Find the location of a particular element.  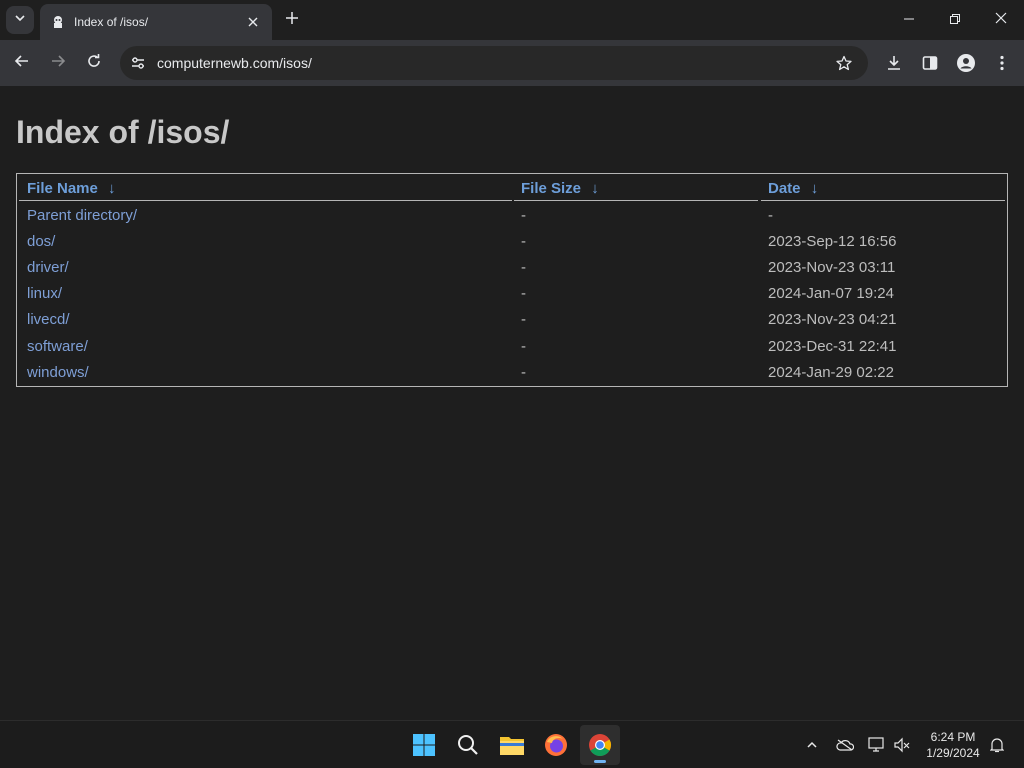

date-cell: 2023-Nov-23 03:11 is located at coordinates (832, 267).